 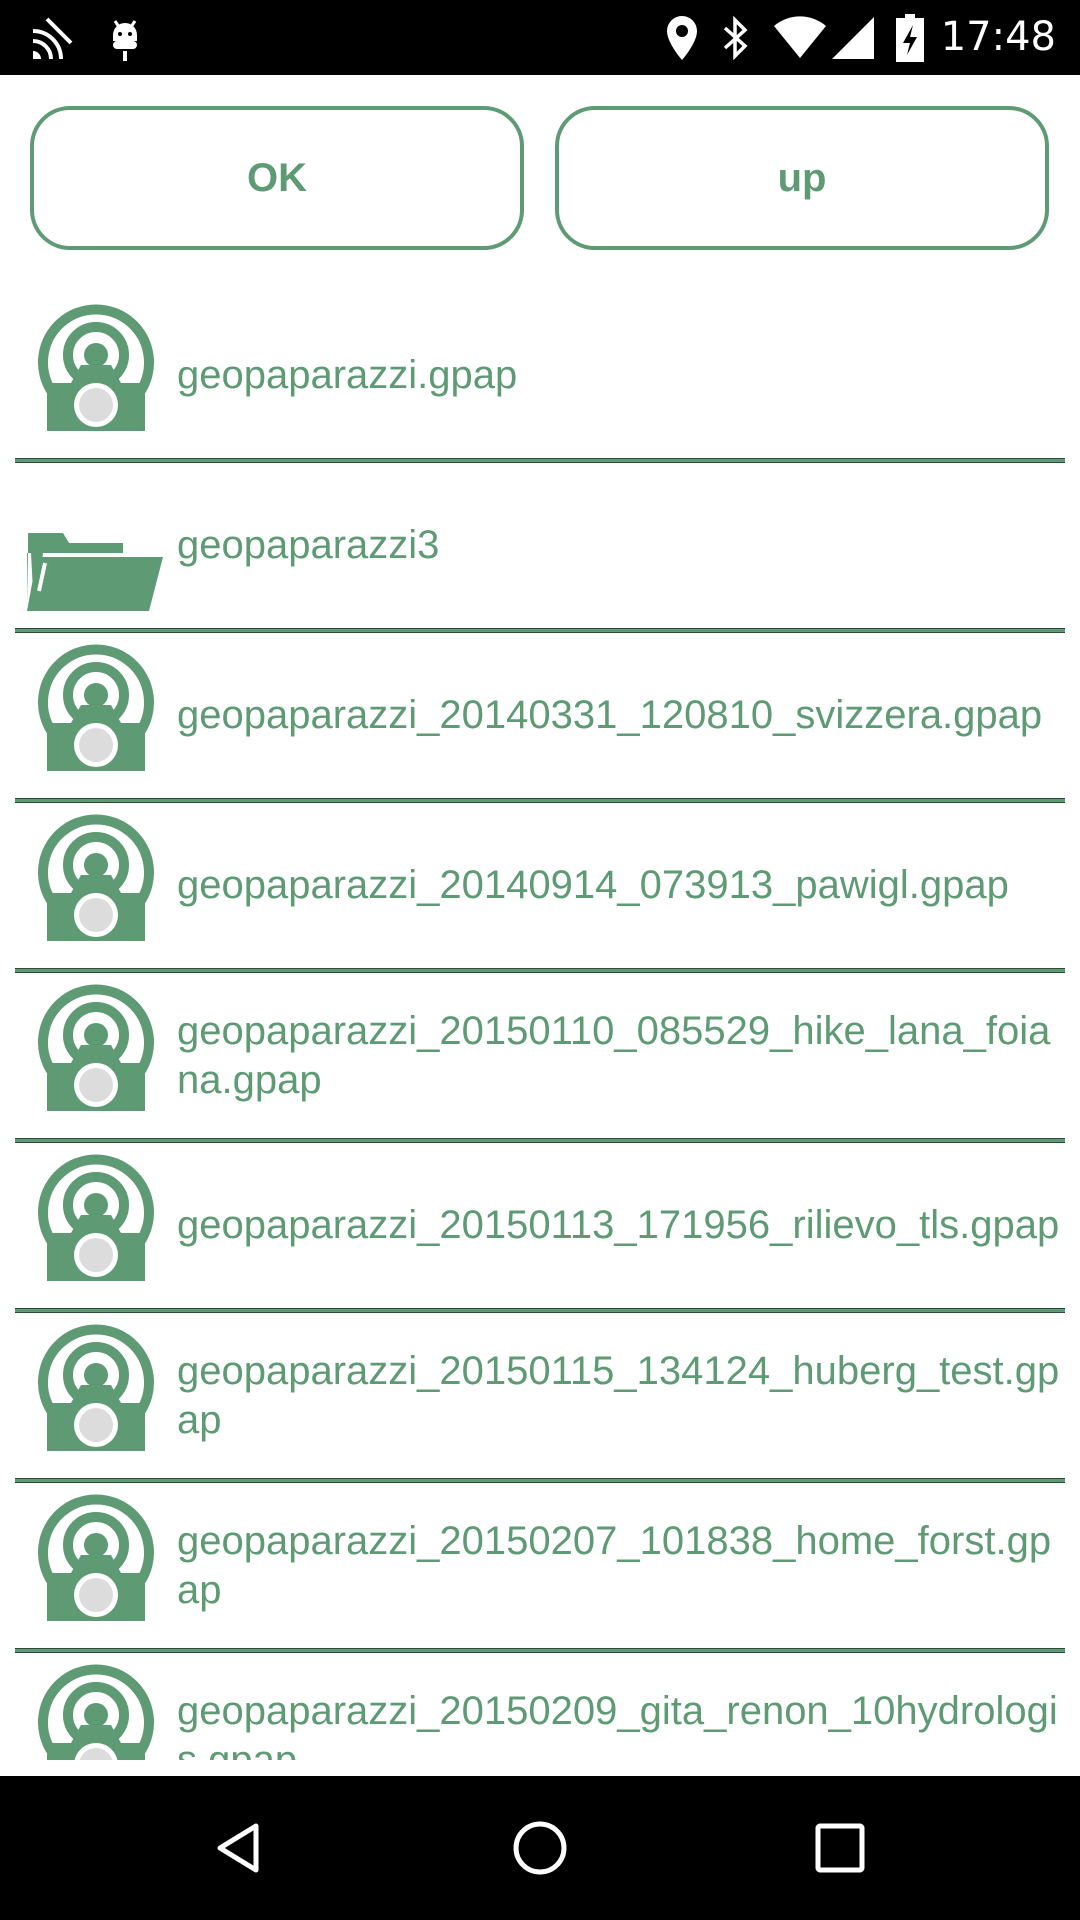 I want to click on bluetooth-icon, so click(x=736, y=37).